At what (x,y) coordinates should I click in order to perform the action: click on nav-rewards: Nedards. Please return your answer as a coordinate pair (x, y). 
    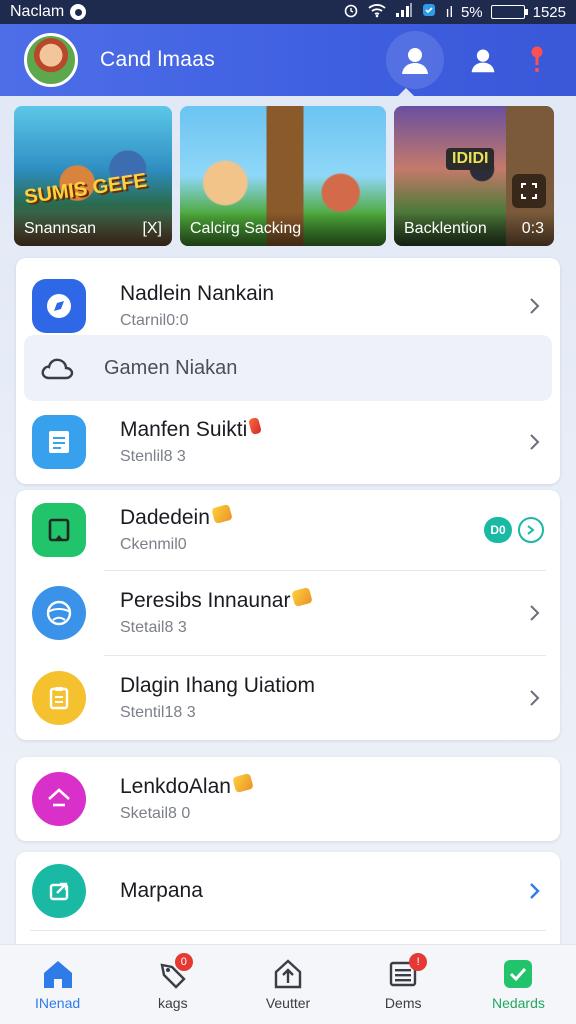
    Looking at the image, I should click on (518, 984).